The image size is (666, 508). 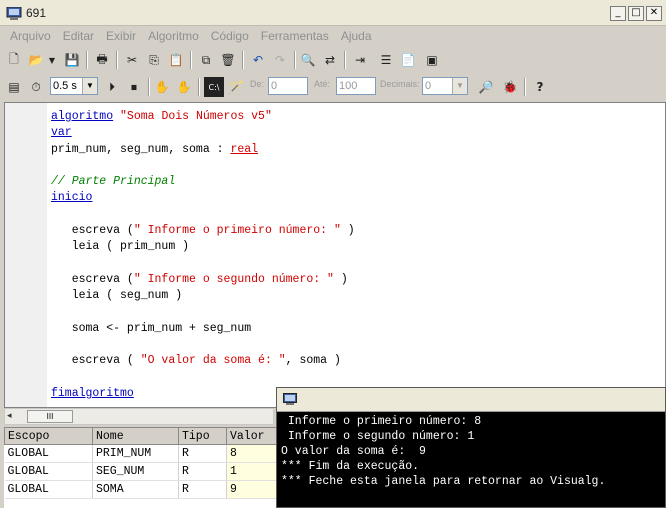 I want to click on table-row: GLOBAL PRIM_NUM R 8, so click(x=145, y=453).